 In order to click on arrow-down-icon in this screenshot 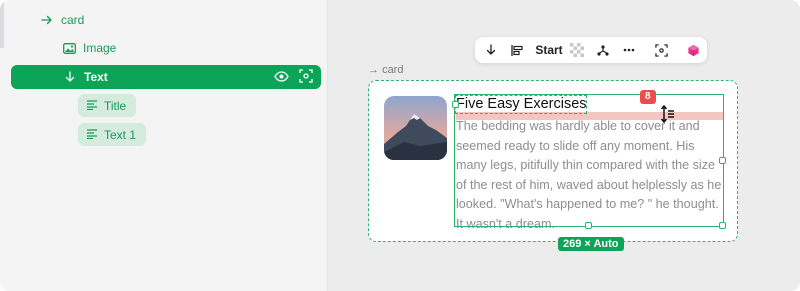, I will do `click(70, 77)`.